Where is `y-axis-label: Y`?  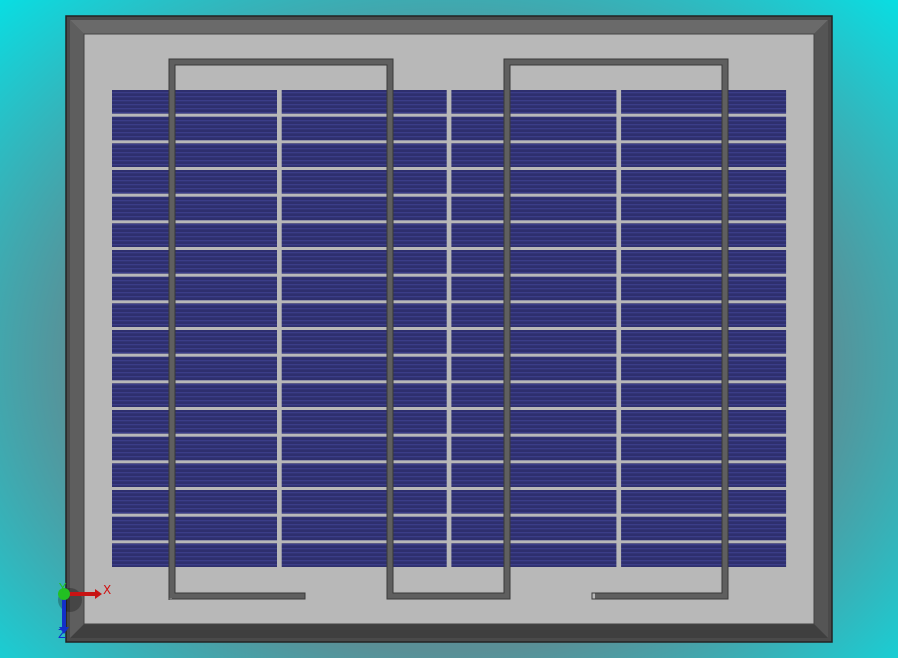 y-axis-label: Y is located at coordinates (62, 588).